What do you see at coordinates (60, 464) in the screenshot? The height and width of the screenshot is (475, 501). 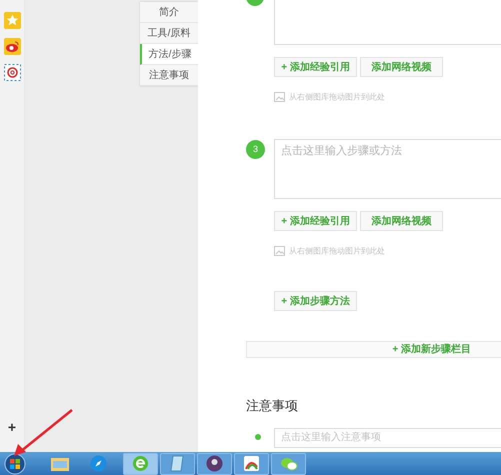 I see `folder-icon` at bounding box center [60, 464].